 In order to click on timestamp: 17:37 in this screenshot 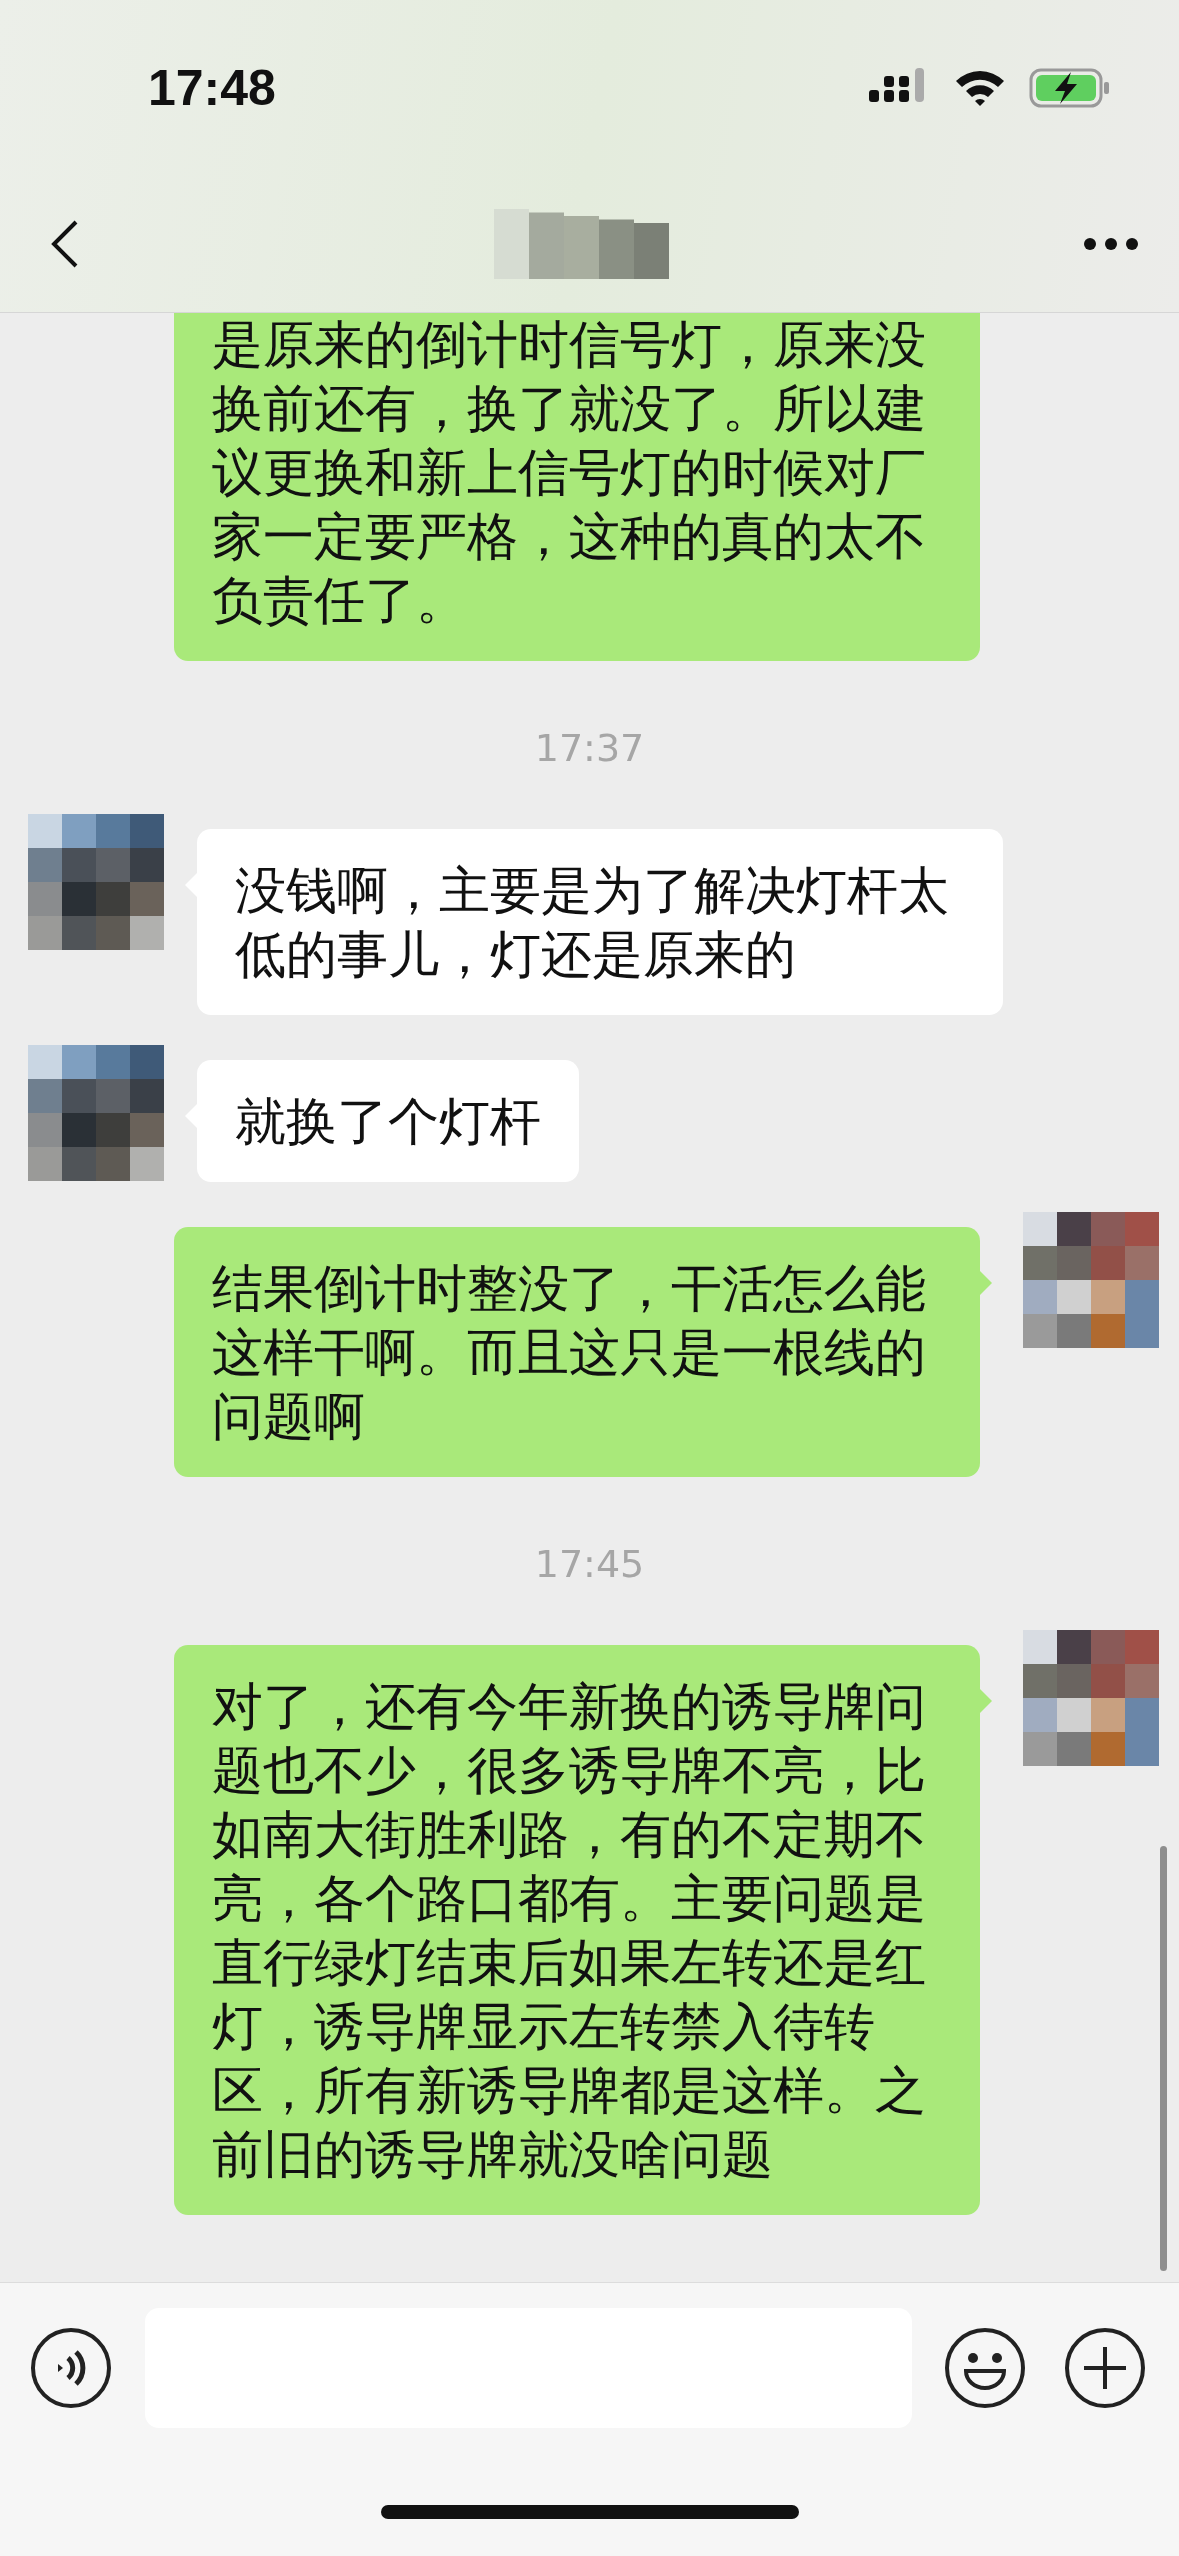, I will do `click(589, 748)`.